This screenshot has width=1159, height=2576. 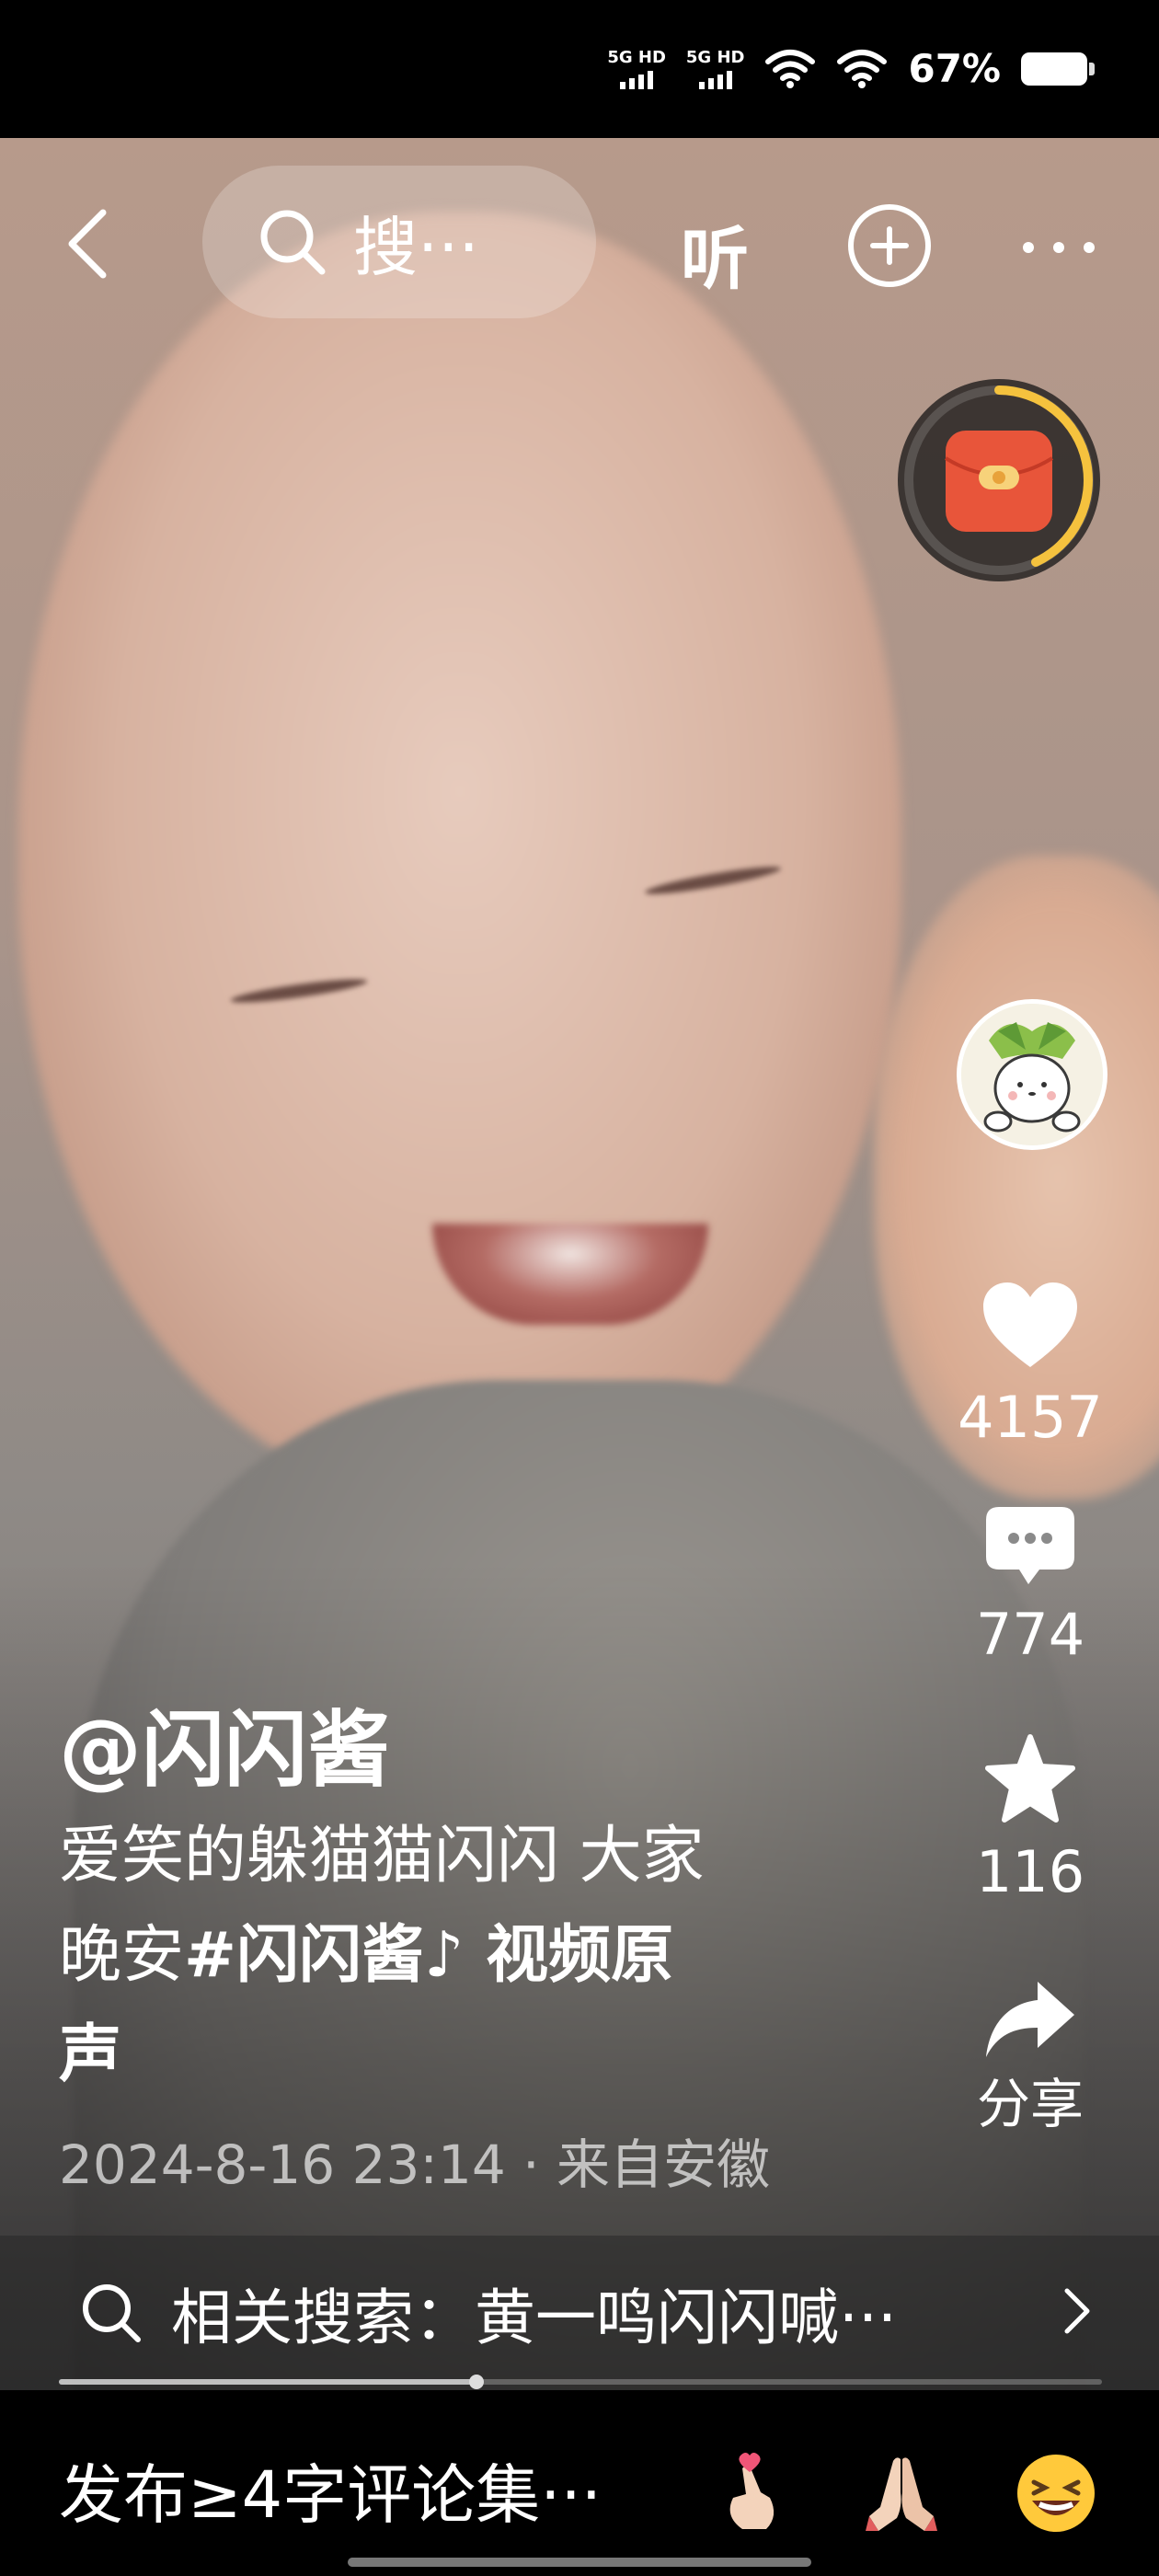 I want to click on share-label: 分享, so click(x=1030, y=2104).